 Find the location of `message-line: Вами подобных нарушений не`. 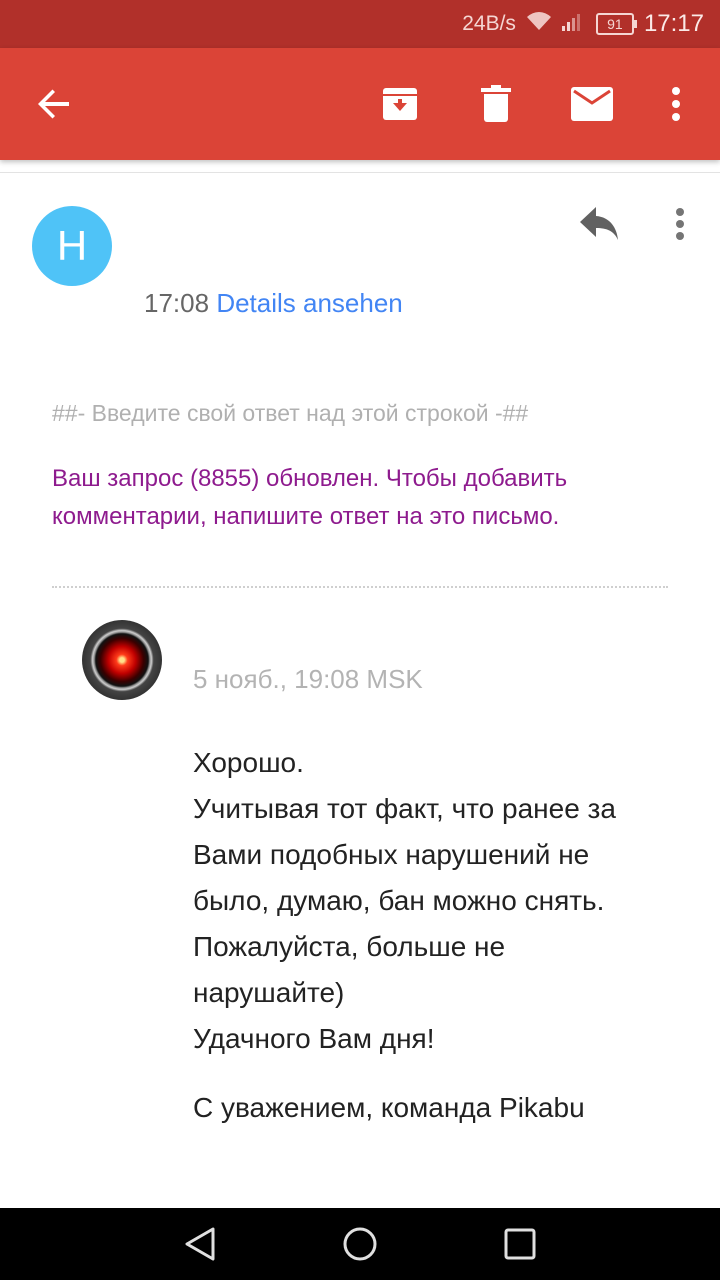

message-line: Вами подобных нарушений не is located at coordinates (391, 854).